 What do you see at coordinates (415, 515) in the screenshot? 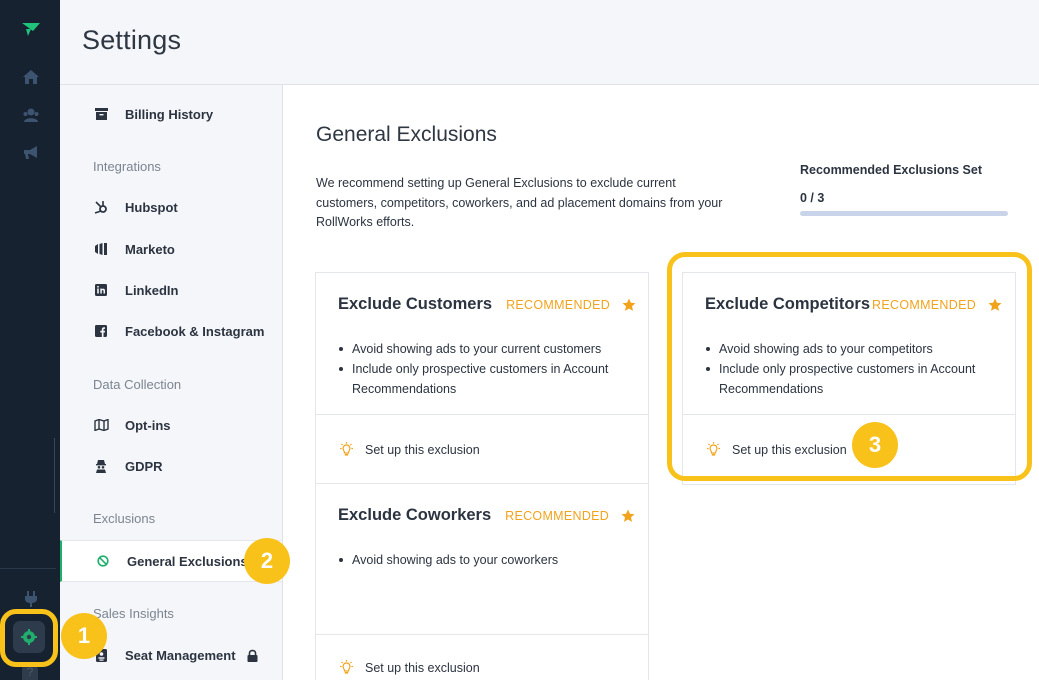
I see `card-title: Exclude Coworkers` at bounding box center [415, 515].